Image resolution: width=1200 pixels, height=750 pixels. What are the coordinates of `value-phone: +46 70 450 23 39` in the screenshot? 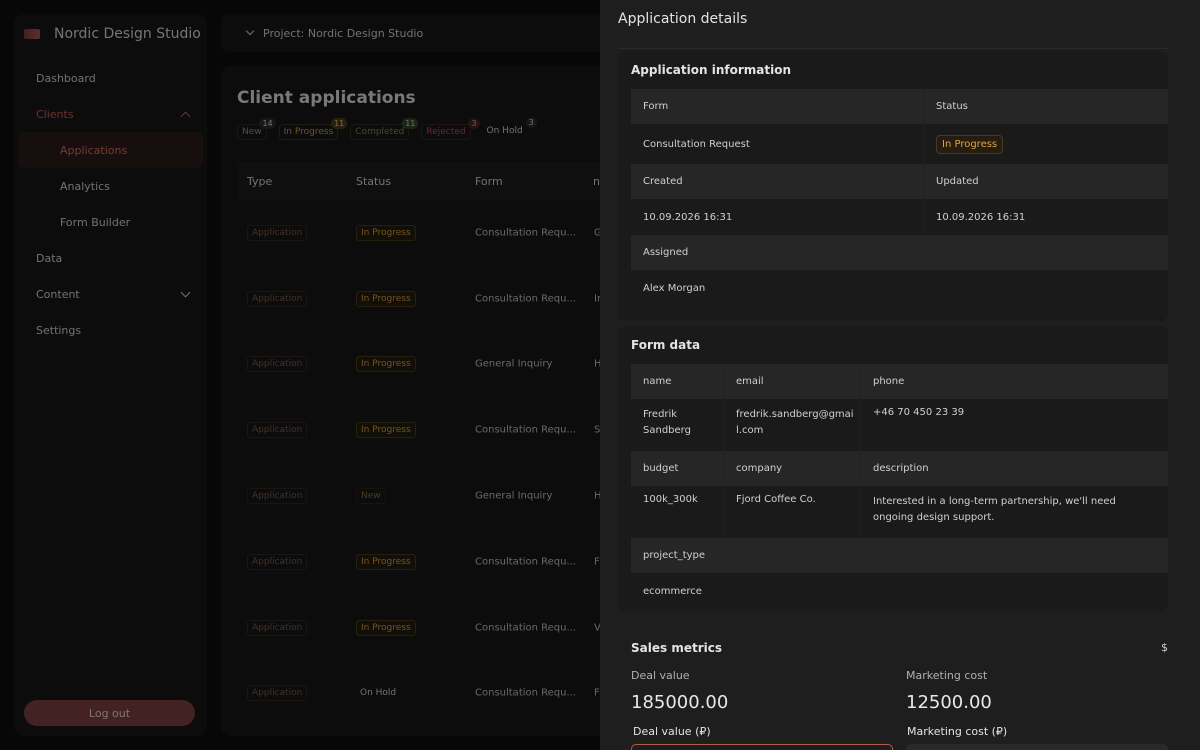 It's located at (919, 412).